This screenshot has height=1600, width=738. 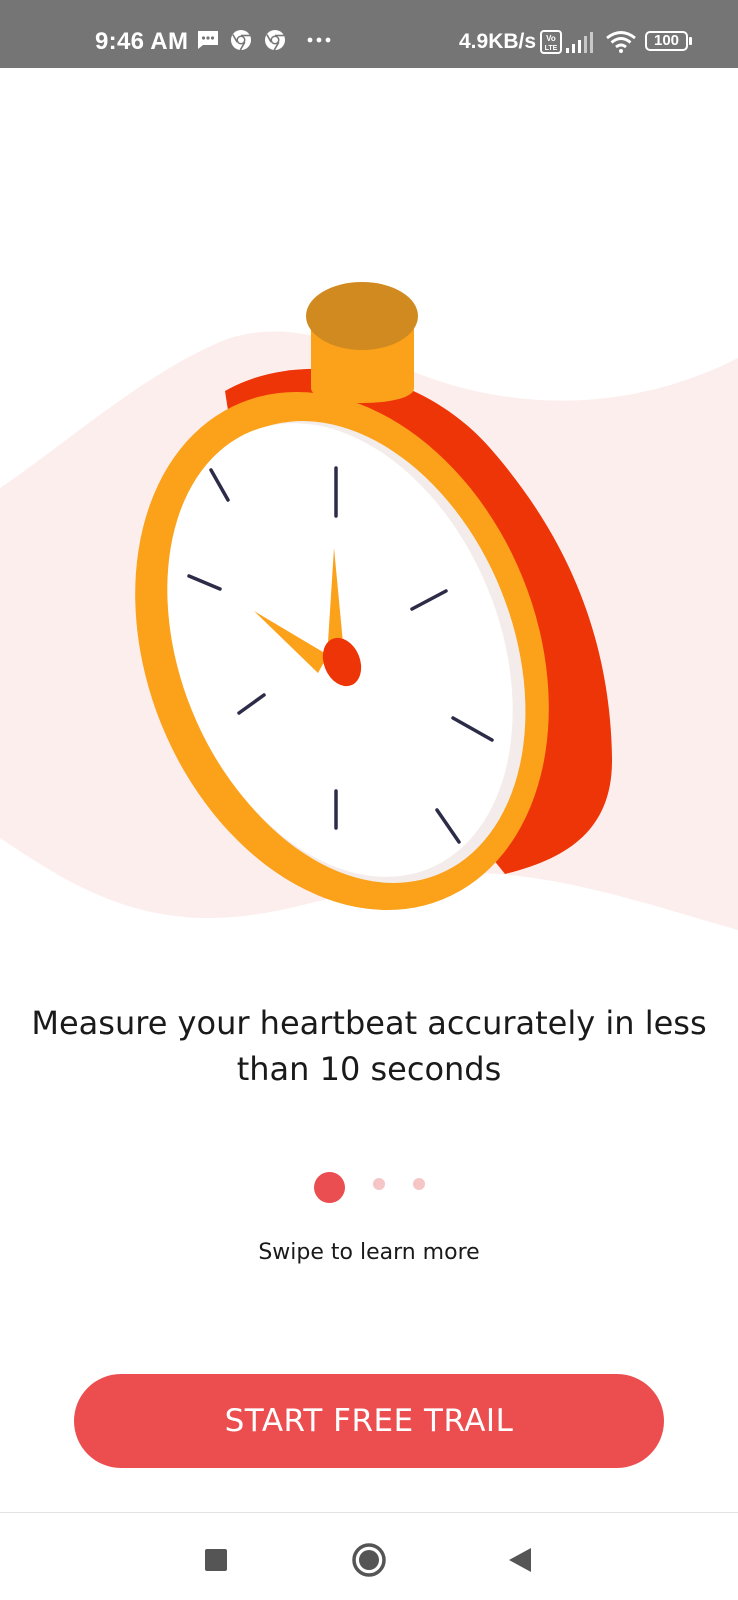 What do you see at coordinates (666, 41) in the screenshot?
I see `battery-indicator: 100` at bounding box center [666, 41].